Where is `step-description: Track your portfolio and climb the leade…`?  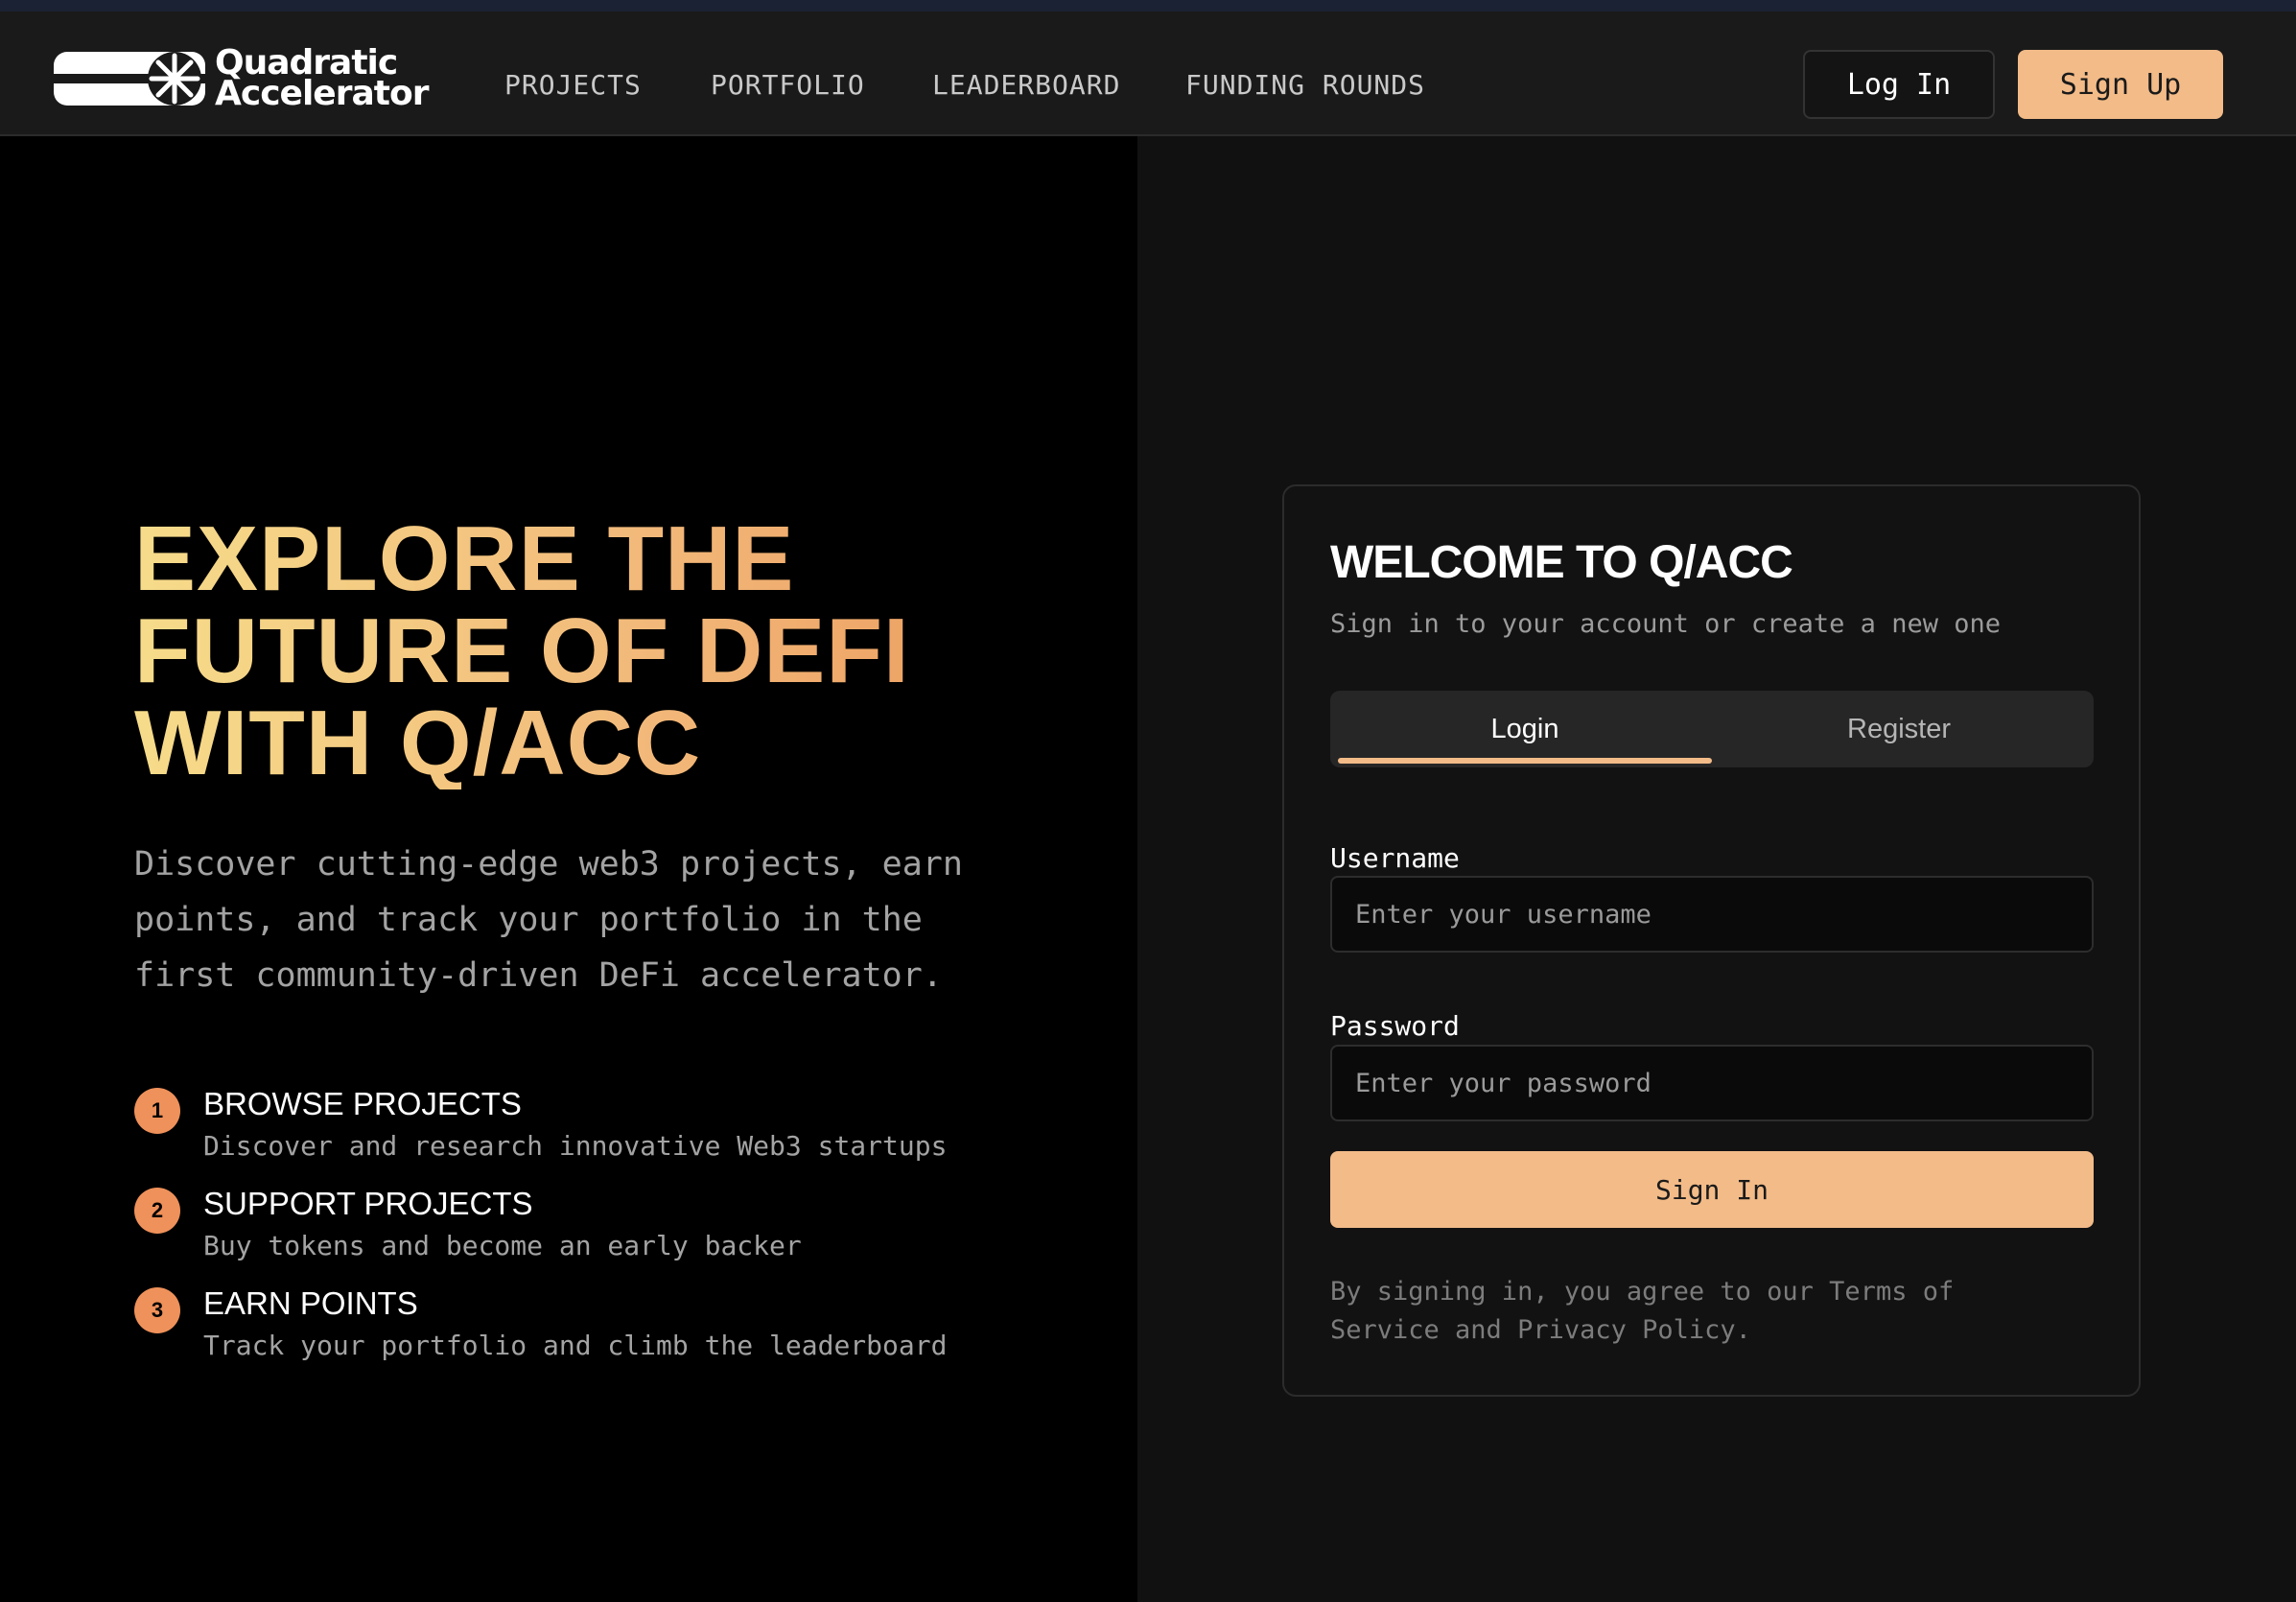 step-description: Track your portfolio and climb the leade… is located at coordinates (575, 1346).